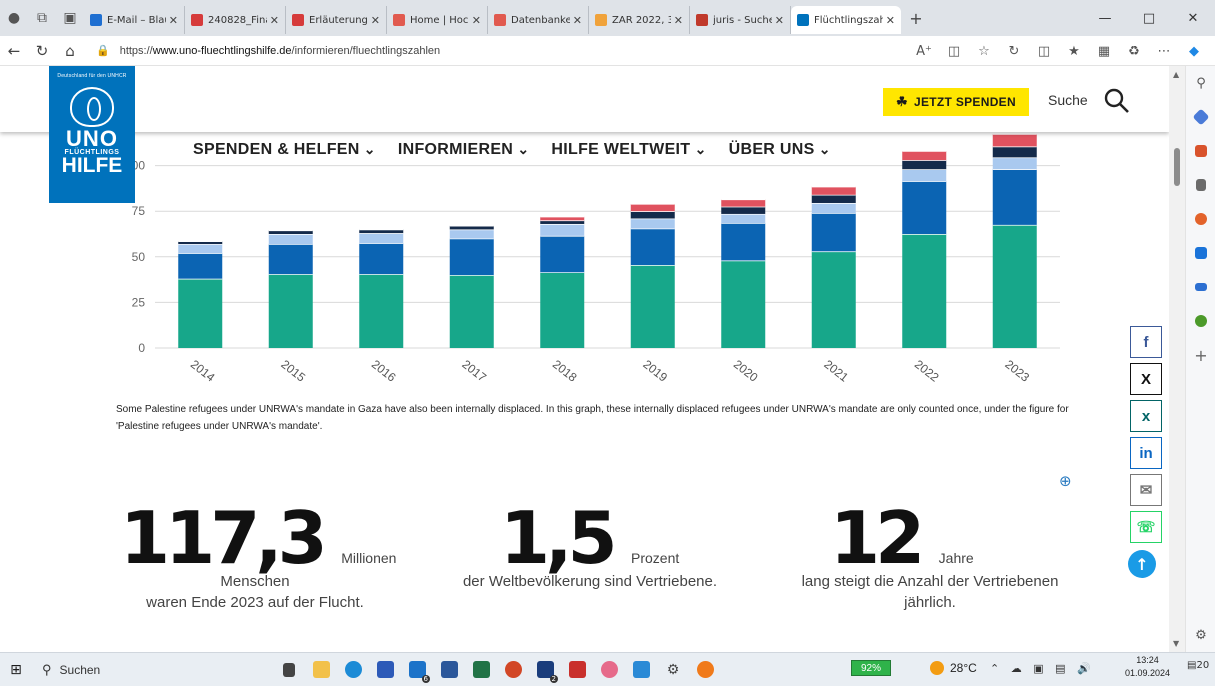 The width and height of the screenshot is (1215, 686). What do you see at coordinates (1200, 253) in the screenshot?
I see `sidebar-outlook-icon` at bounding box center [1200, 253].